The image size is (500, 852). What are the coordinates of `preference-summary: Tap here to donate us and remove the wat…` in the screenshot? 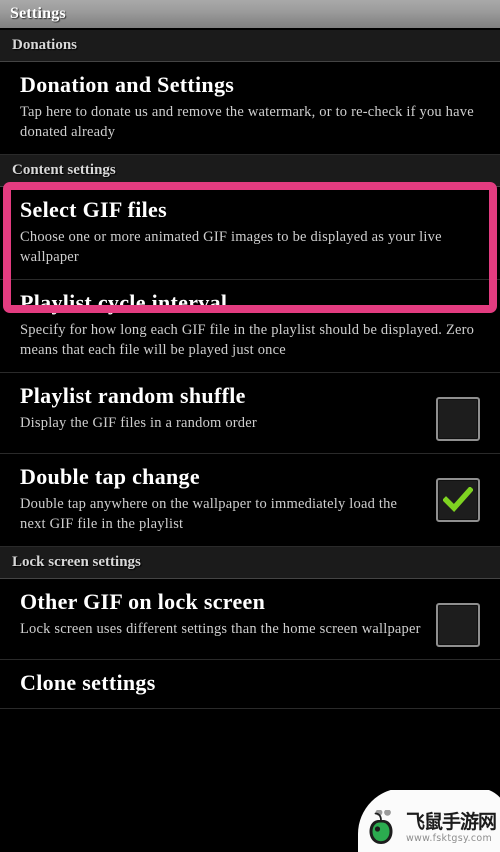 It's located at (247, 121).